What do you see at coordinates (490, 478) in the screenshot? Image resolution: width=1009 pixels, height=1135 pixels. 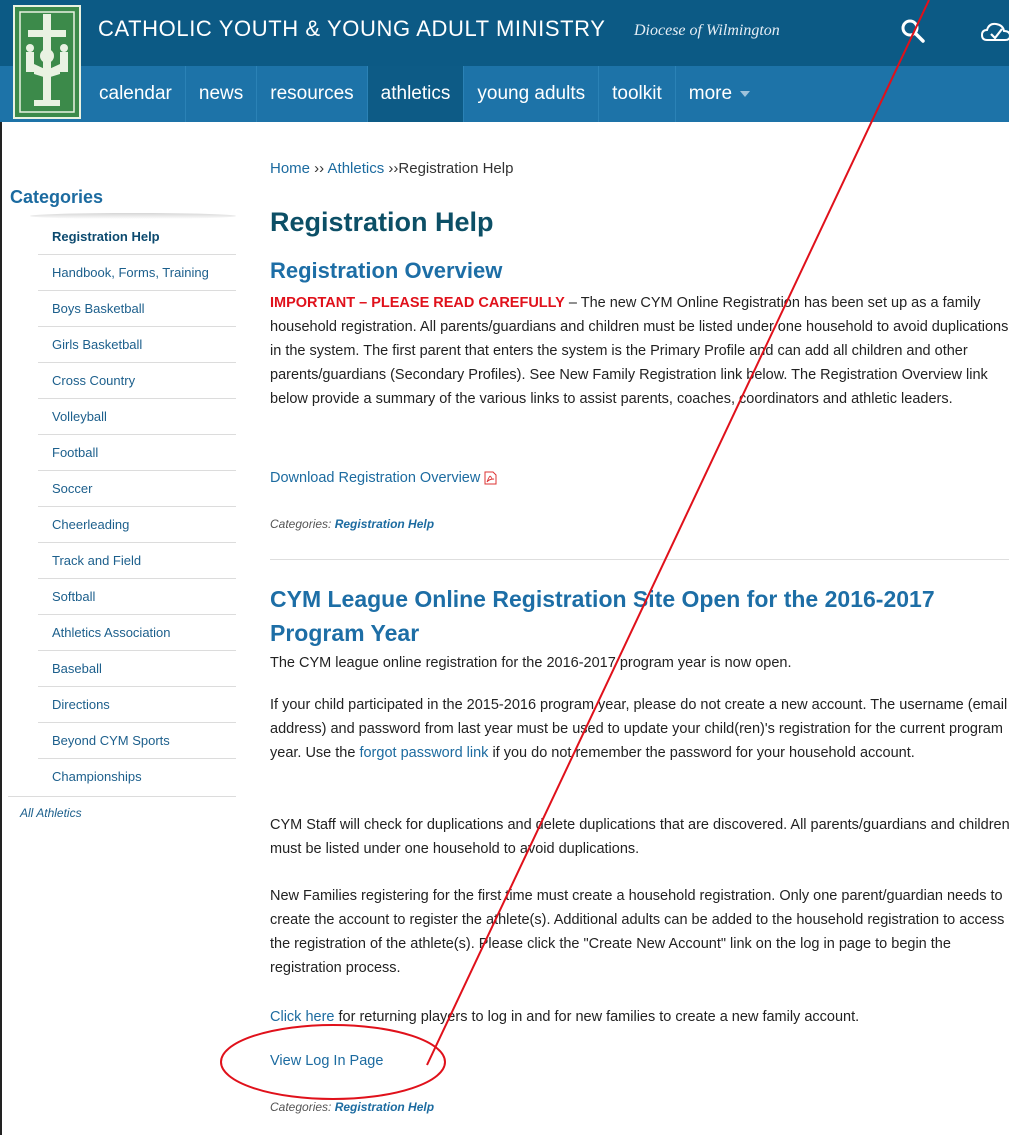 I see `pdf-icon` at bounding box center [490, 478].